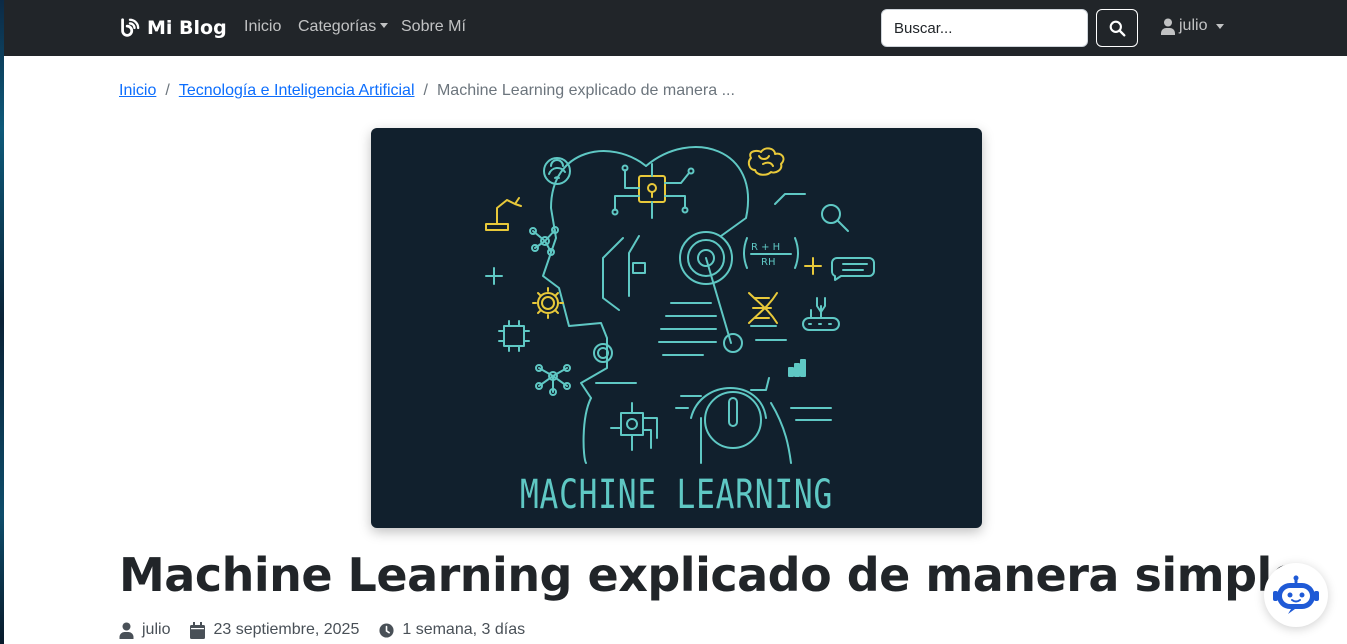  I want to click on nav-categorias-label: Categorías, so click(337, 26).